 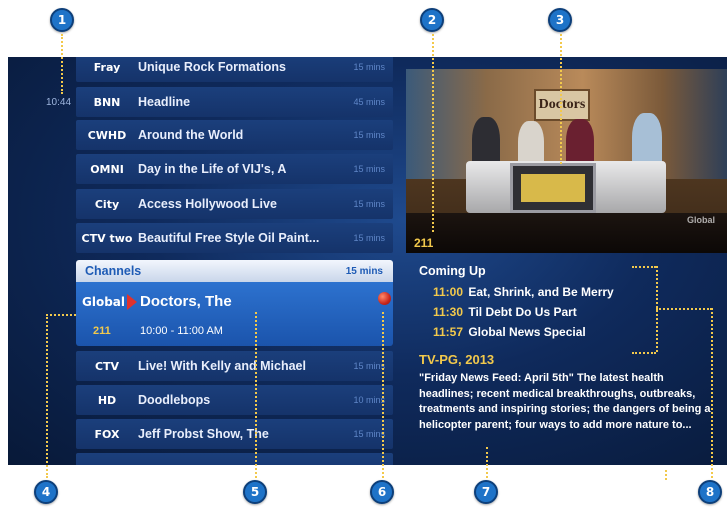 I want to click on channel-logo: CTV two, so click(x=107, y=238).